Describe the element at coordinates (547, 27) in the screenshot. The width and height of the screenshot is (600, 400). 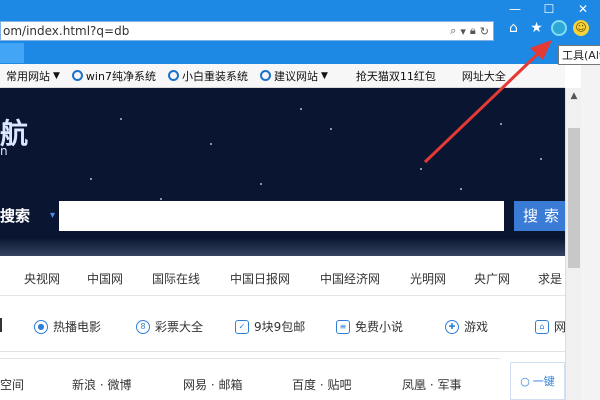
I see `toolbar-icons: ⌂ ★ ☺` at that location.